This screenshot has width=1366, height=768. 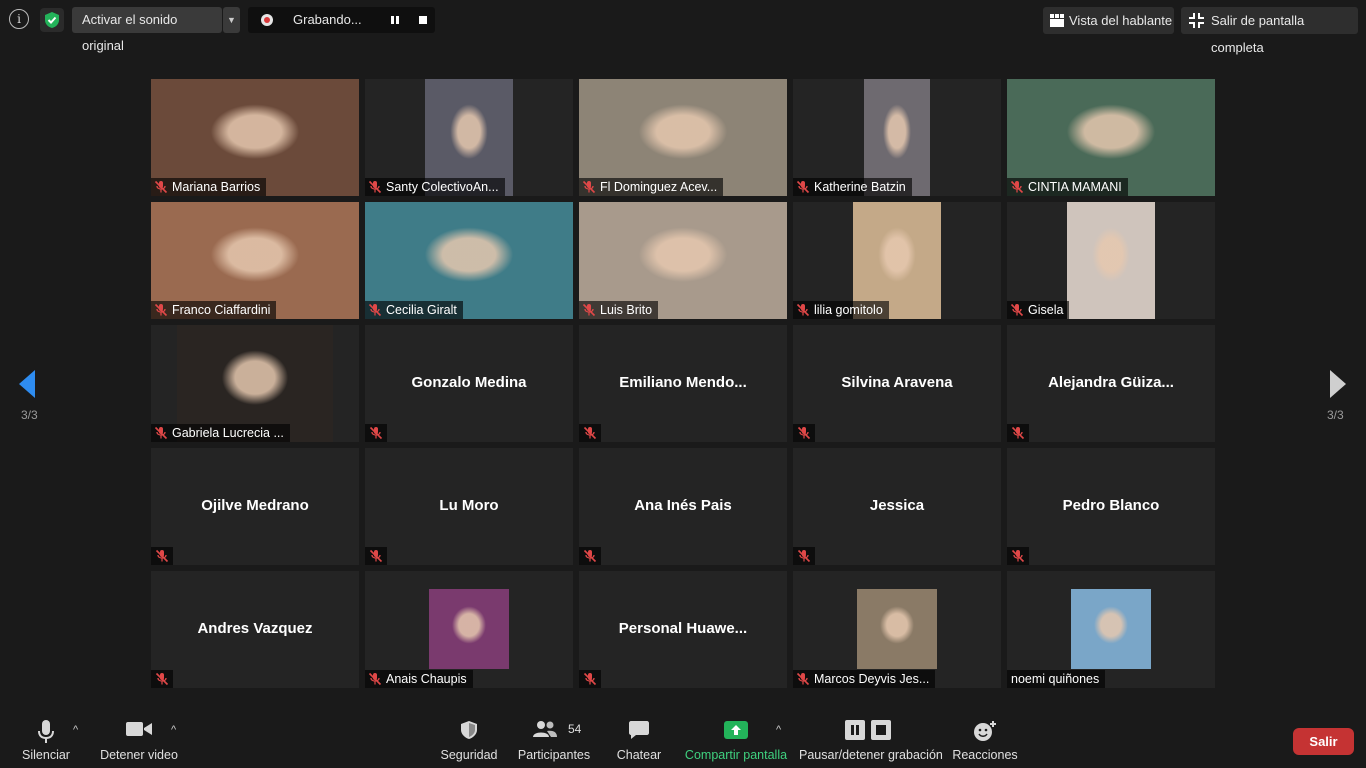 I want to click on audio-options-caret: ^, so click(x=75, y=730).